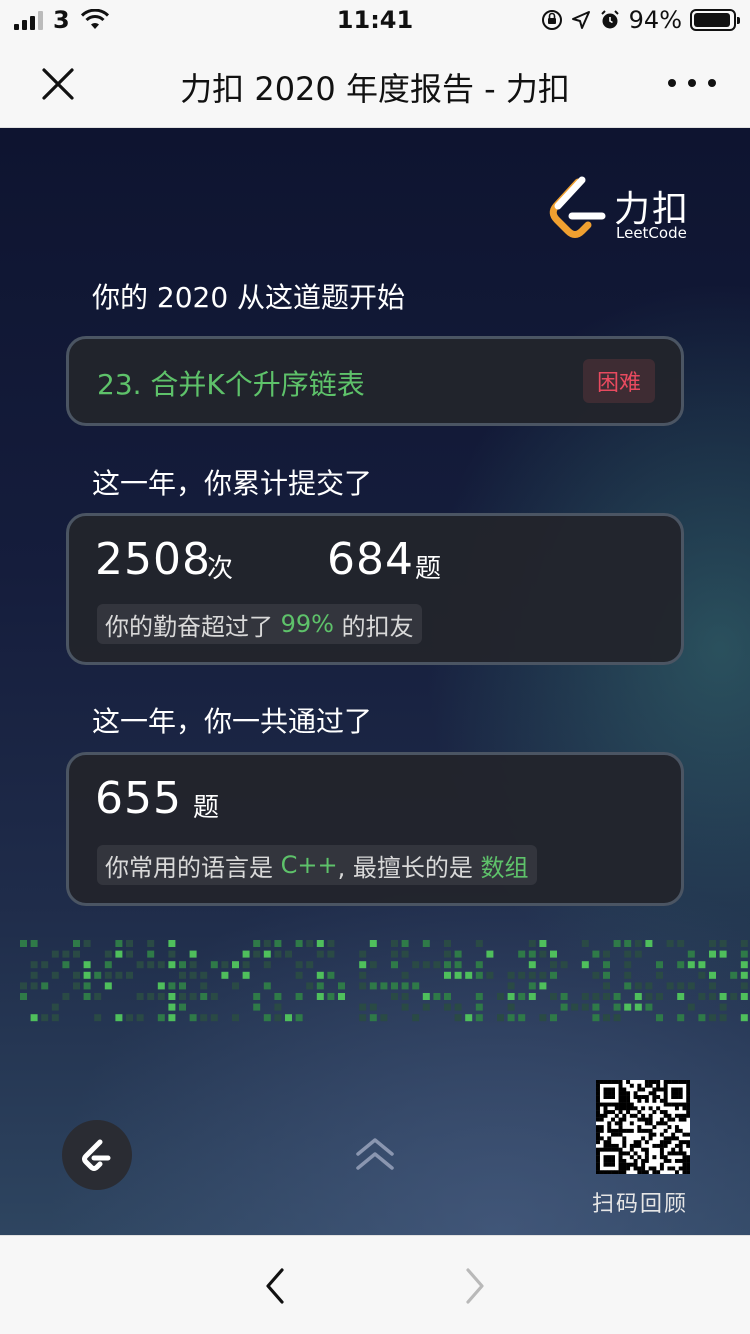  Describe the element at coordinates (317, 865) in the screenshot. I see `language-pill: 你常用的语言是 C++, 最擅长的是 数组` at that location.